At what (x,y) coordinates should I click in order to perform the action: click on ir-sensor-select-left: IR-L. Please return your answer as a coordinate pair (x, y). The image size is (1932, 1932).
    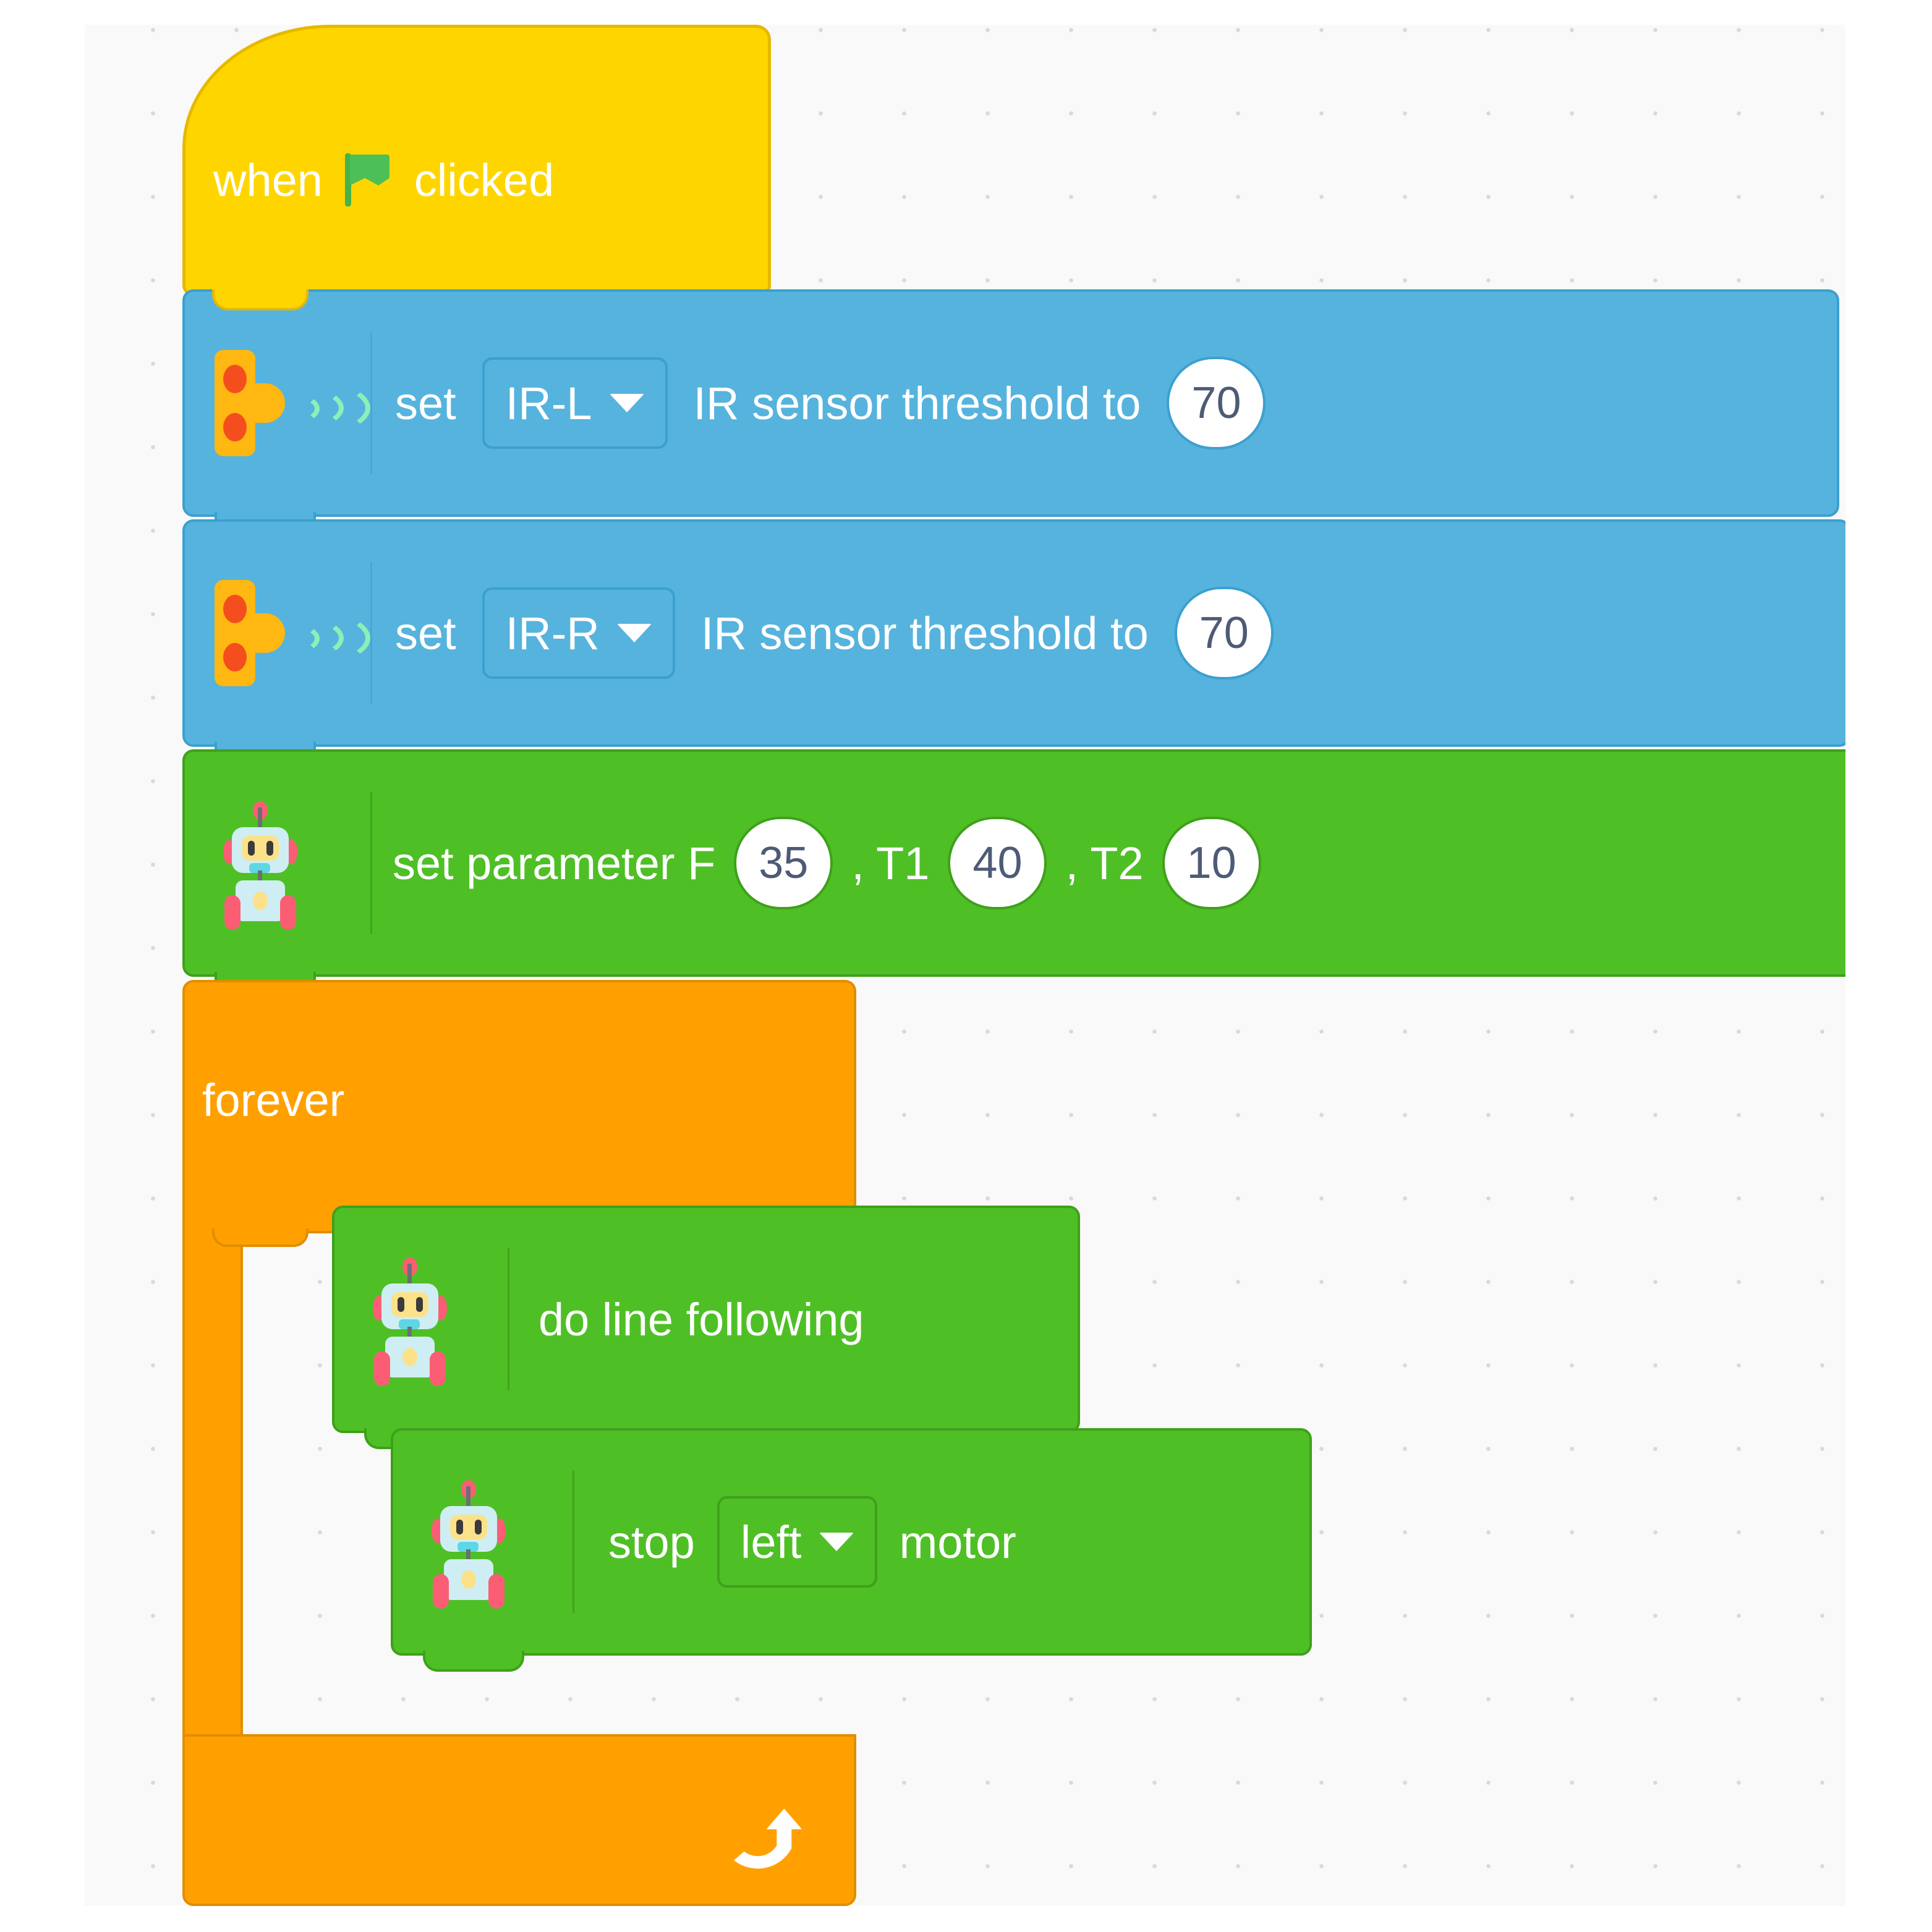
    Looking at the image, I should click on (575, 403).